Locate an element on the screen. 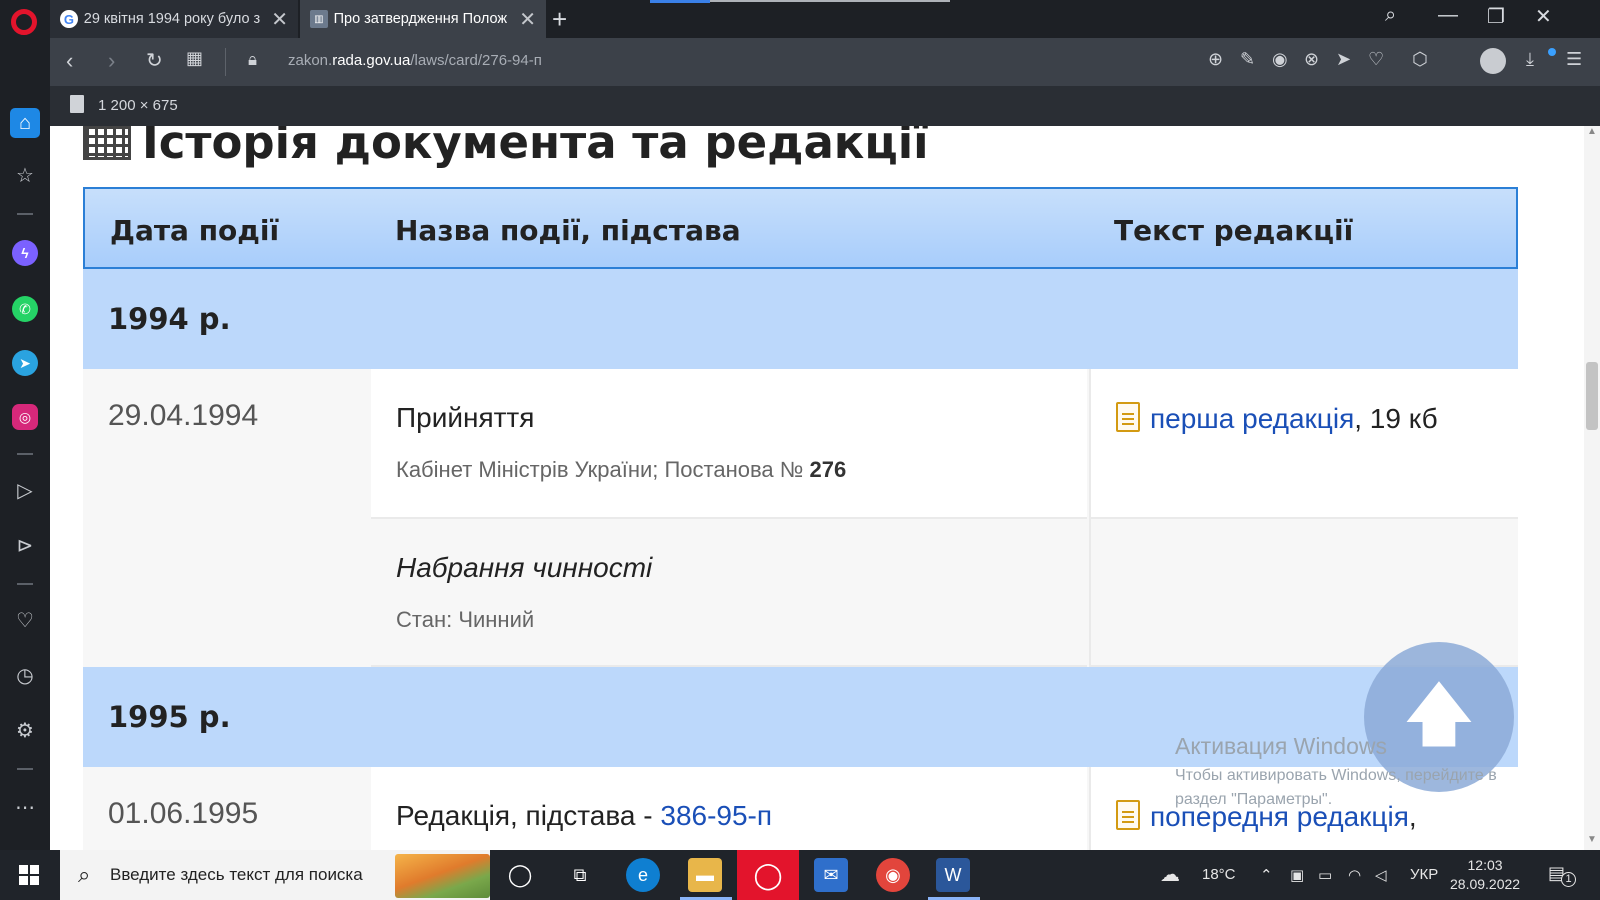  new-tab-plus-icon: + is located at coordinates (559, 19).